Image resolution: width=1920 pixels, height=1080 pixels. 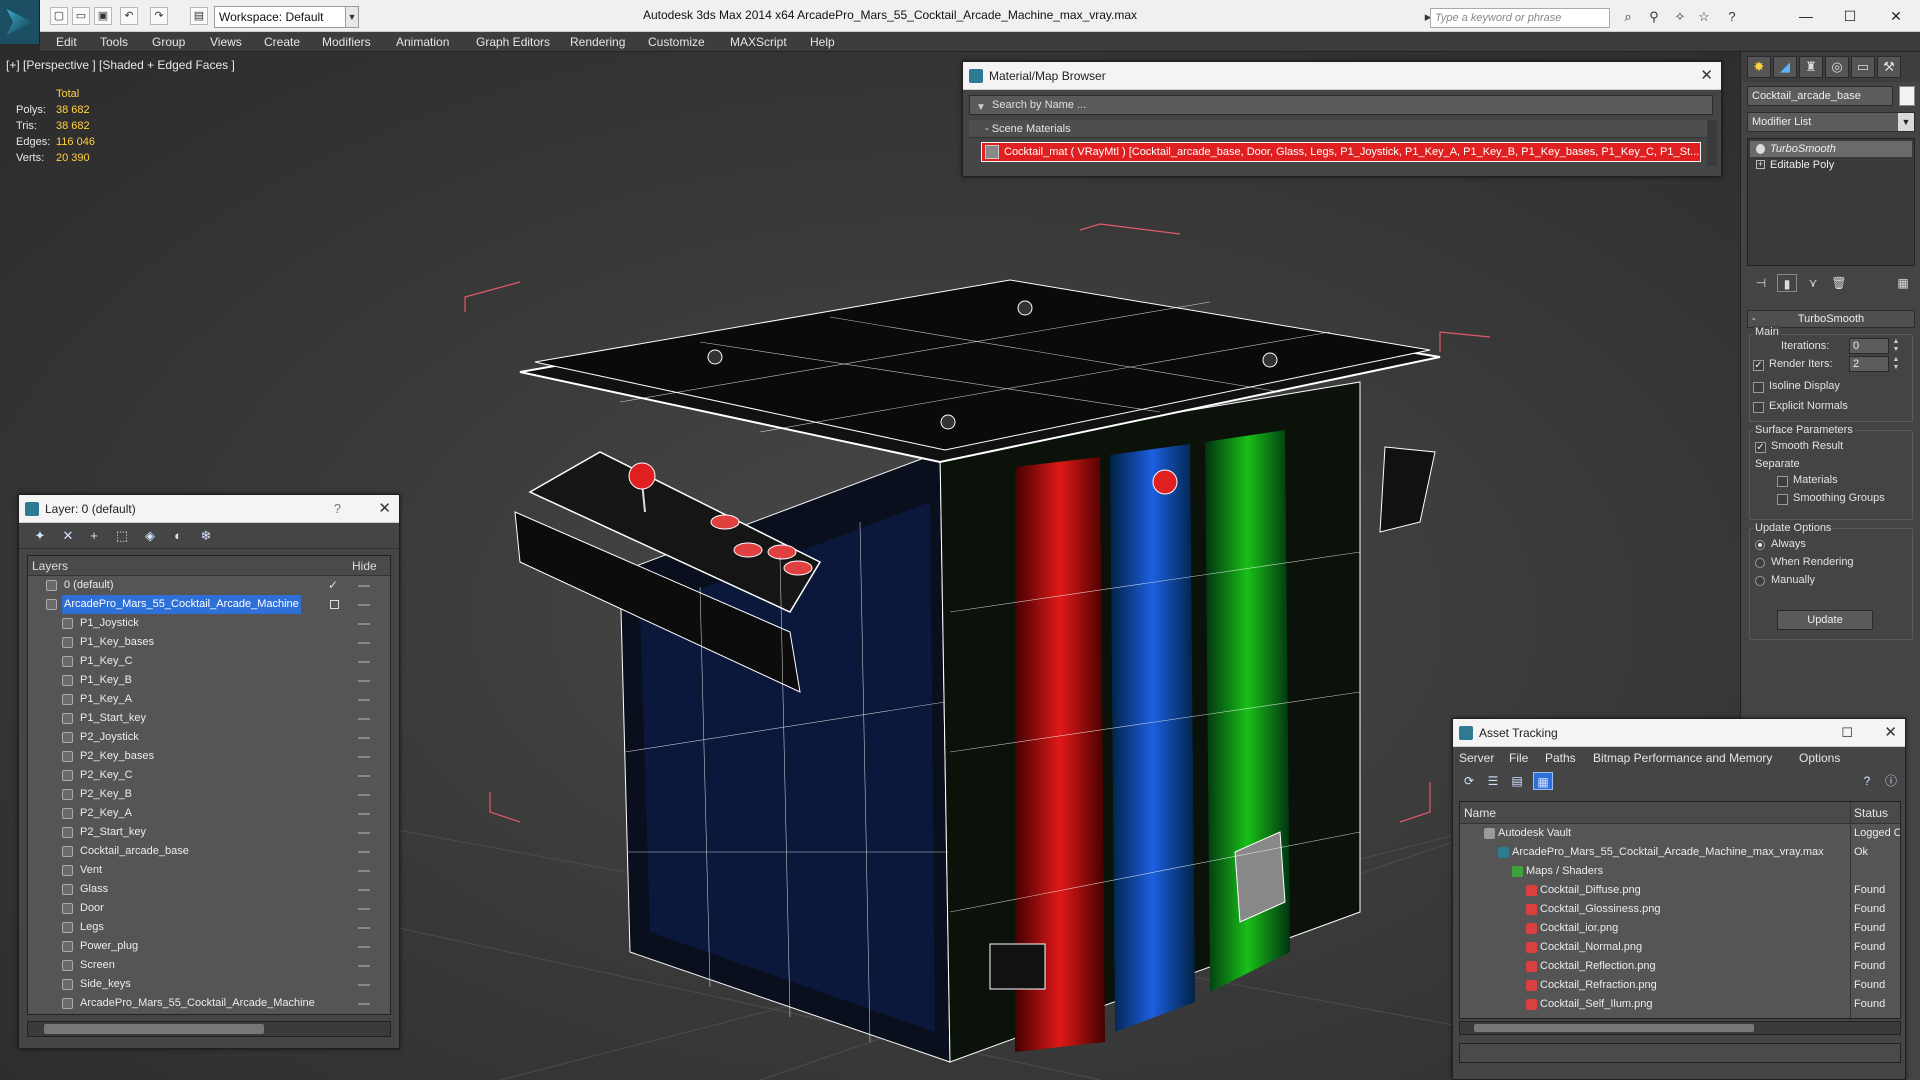 I want to click on update-button: Update, so click(x=1825, y=620).